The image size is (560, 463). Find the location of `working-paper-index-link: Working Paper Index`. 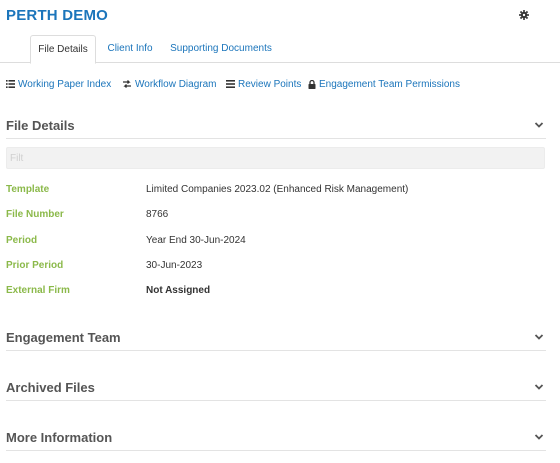

working-paper-index-link: Working Paper Index is located at coordinates (58, 84).